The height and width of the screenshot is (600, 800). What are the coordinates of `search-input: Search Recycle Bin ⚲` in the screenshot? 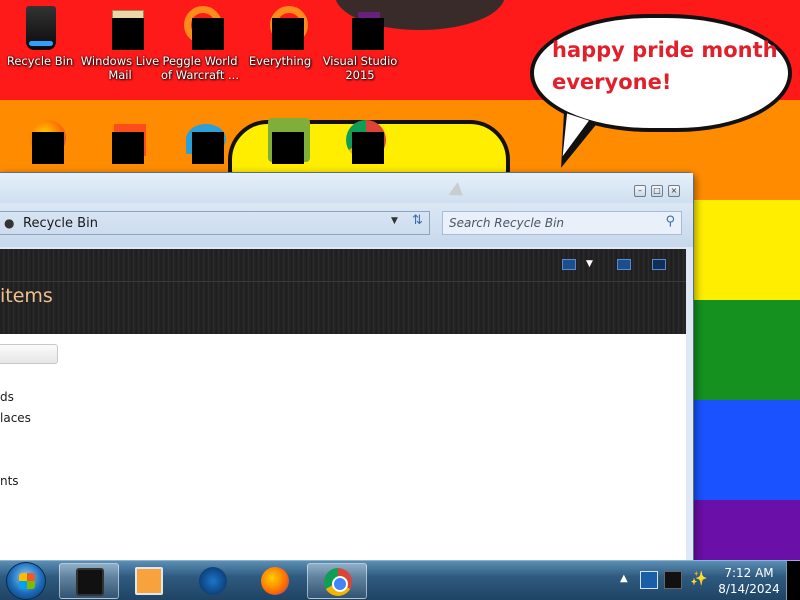 It's located at (562, 223).